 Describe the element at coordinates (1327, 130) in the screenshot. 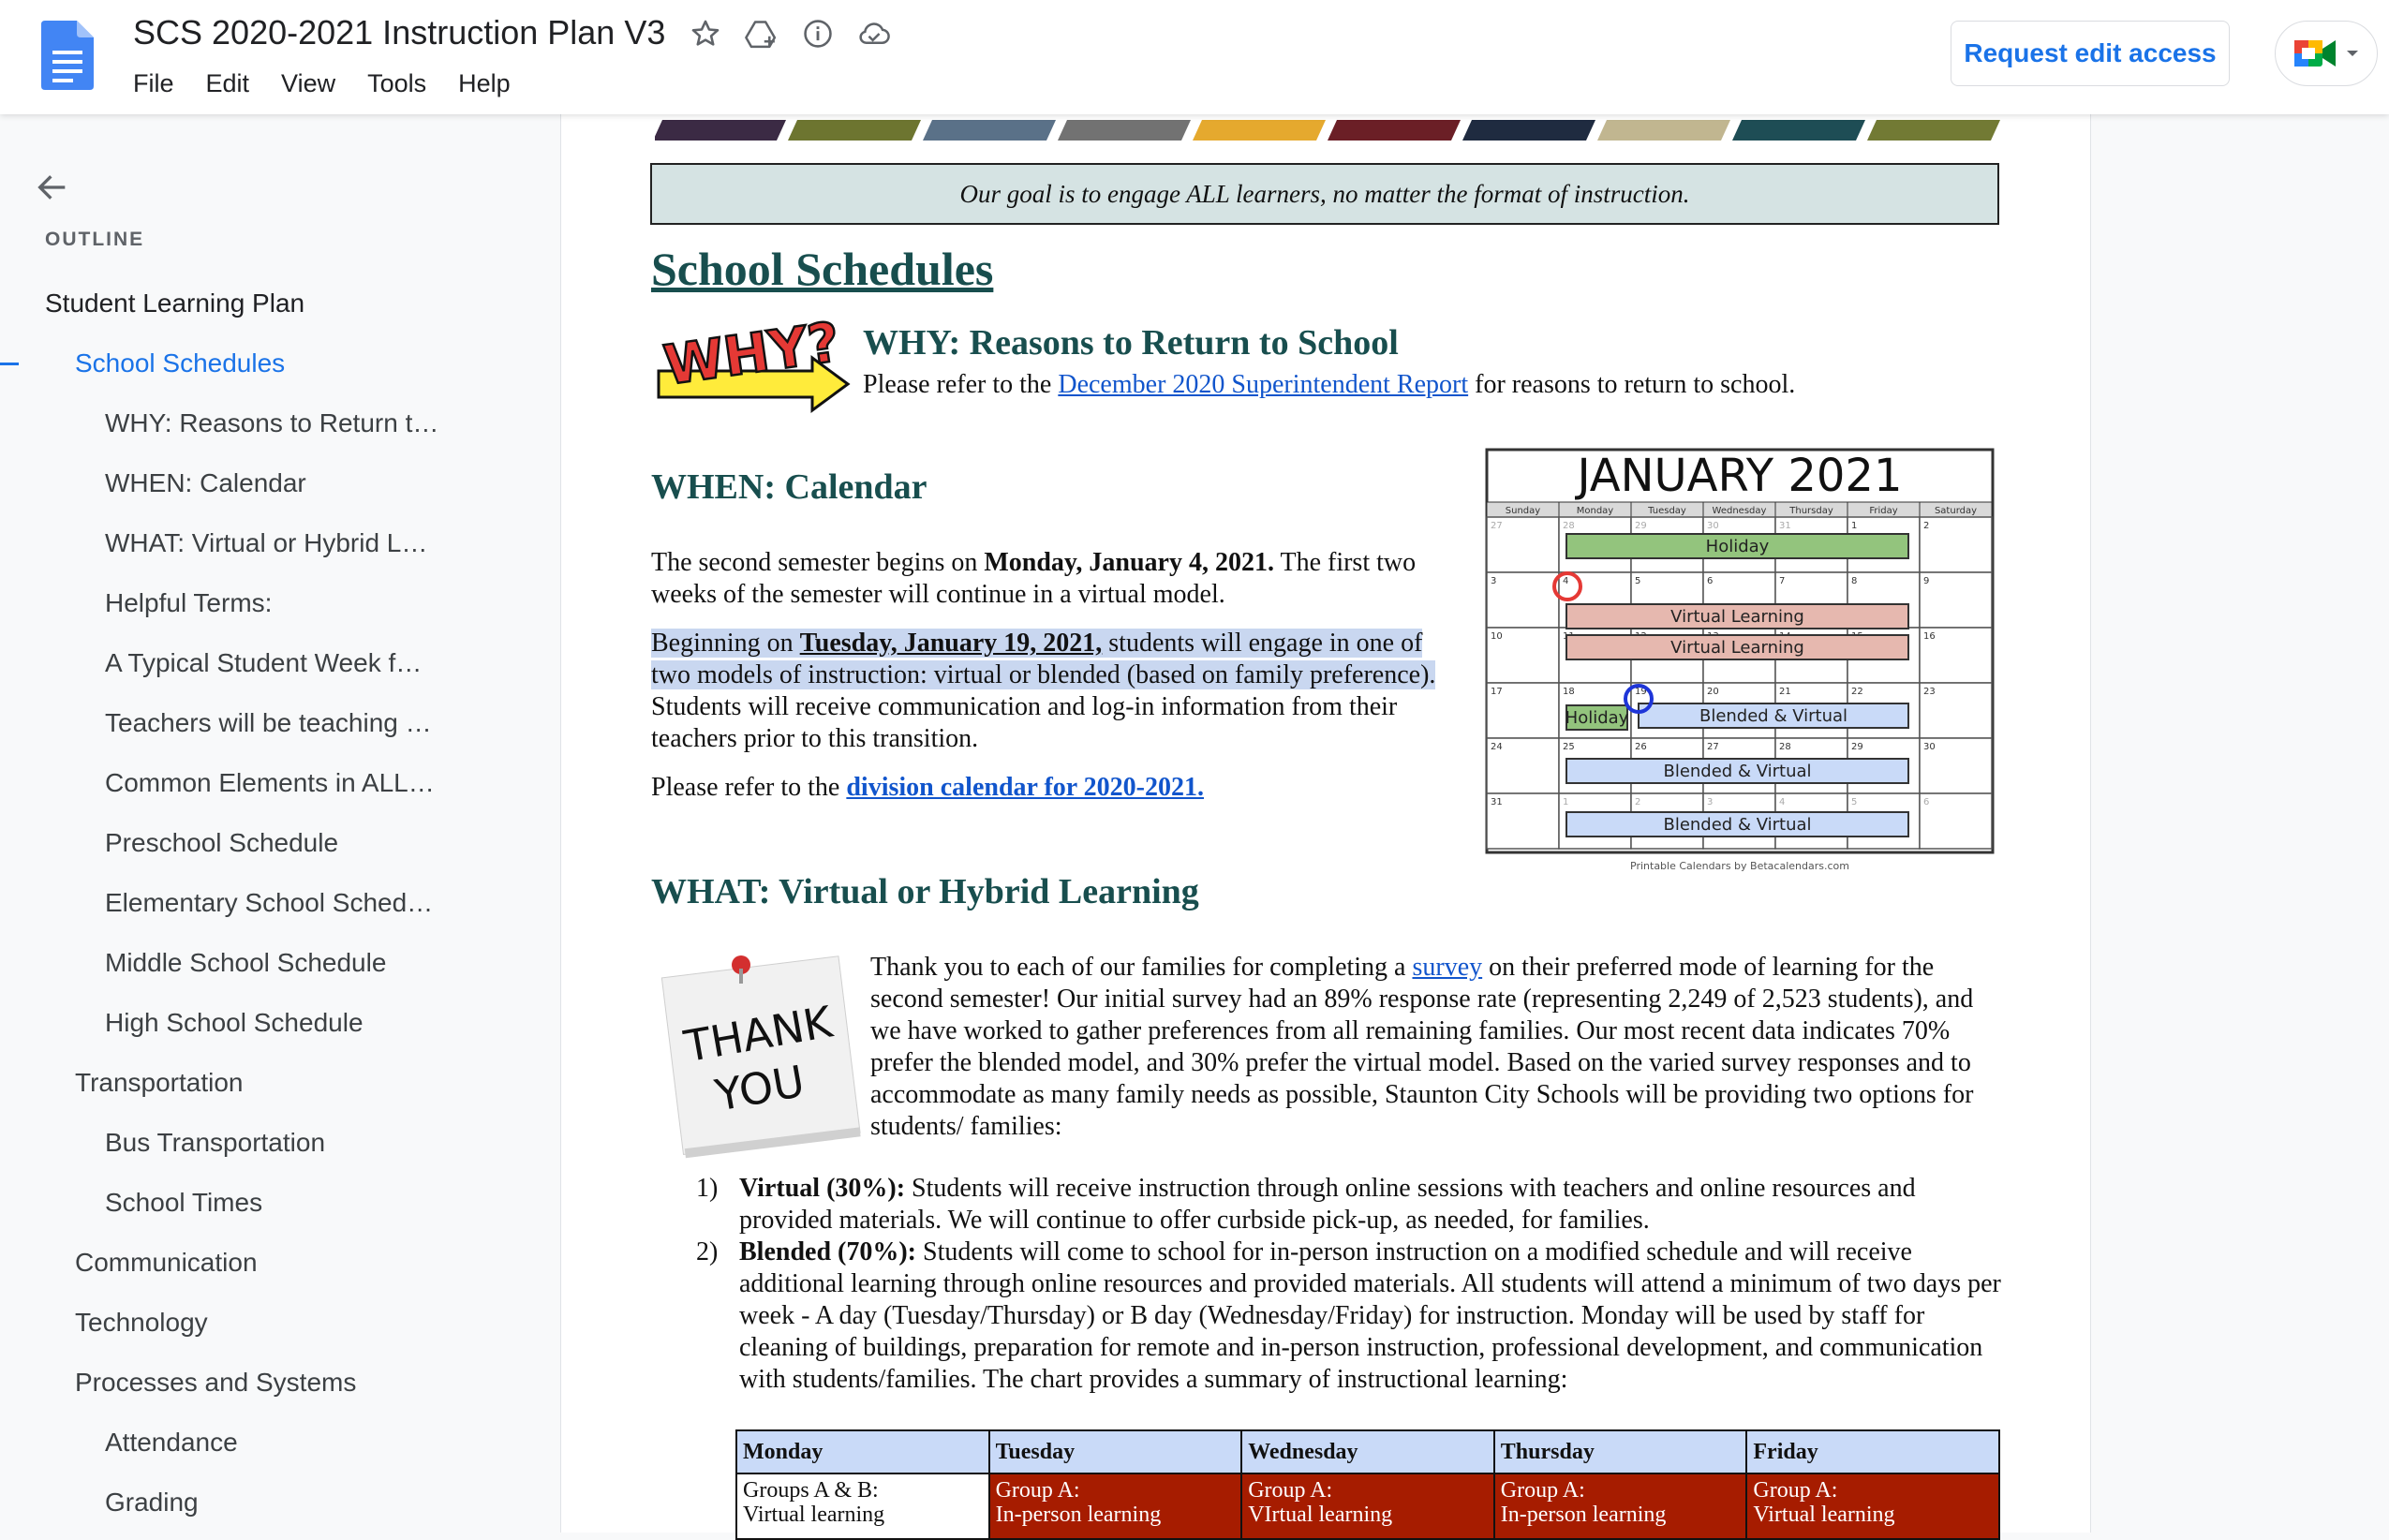

I see `decorative-stripes` at that location.